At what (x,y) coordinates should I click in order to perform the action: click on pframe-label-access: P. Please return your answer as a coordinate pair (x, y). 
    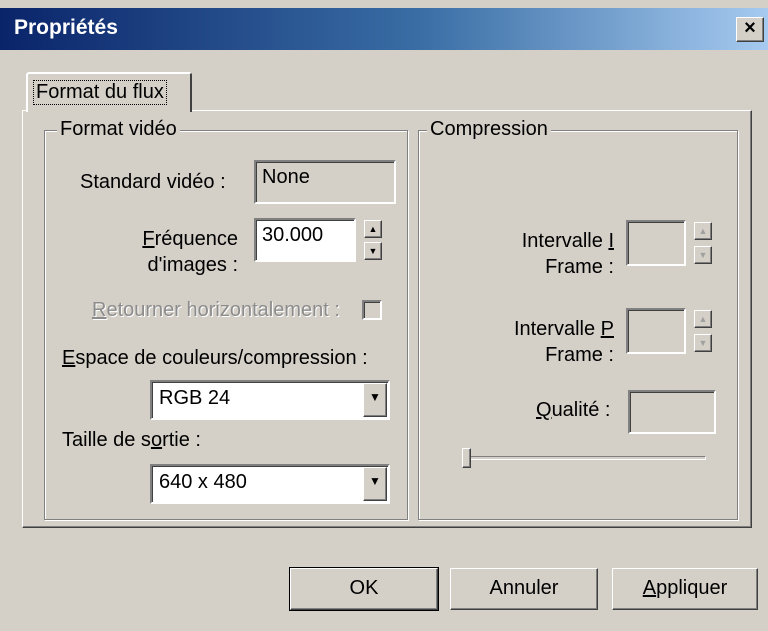
    Looking at the image, I should click on (607, 329).